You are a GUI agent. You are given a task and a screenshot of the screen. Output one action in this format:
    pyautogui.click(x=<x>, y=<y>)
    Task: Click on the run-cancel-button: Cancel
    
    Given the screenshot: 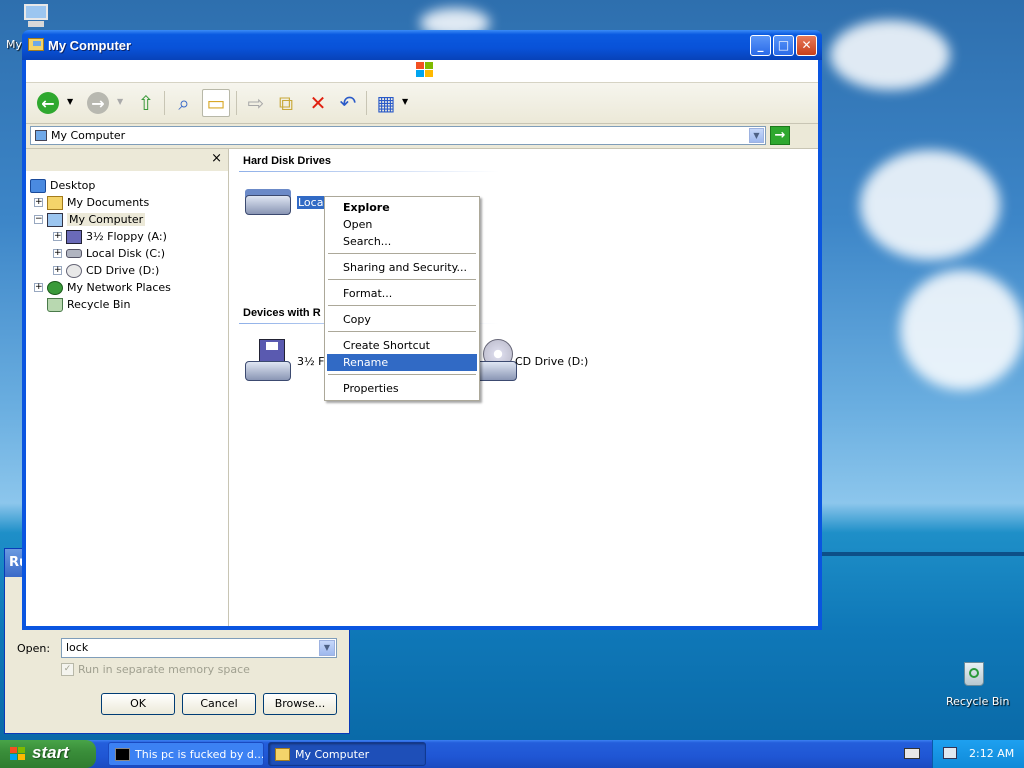 What is the action you would take?
    pyautogui.click(x=219, y=704)
    